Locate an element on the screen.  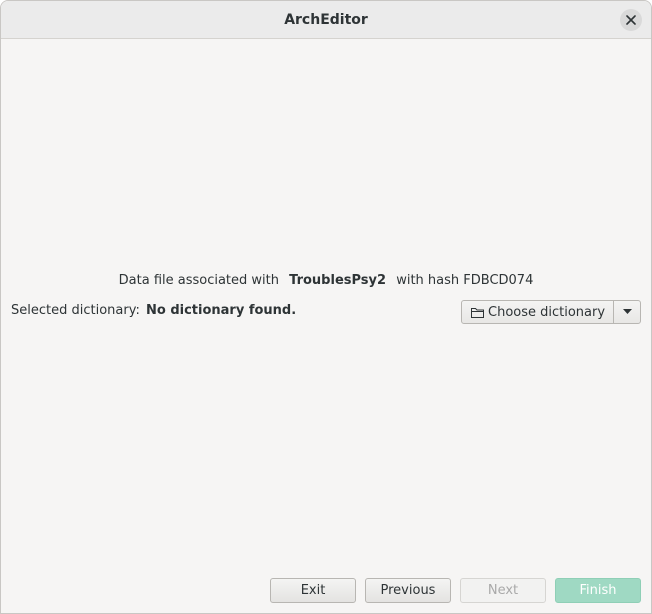
titlebar: ArchEditor is located at coordinates (326, 20).